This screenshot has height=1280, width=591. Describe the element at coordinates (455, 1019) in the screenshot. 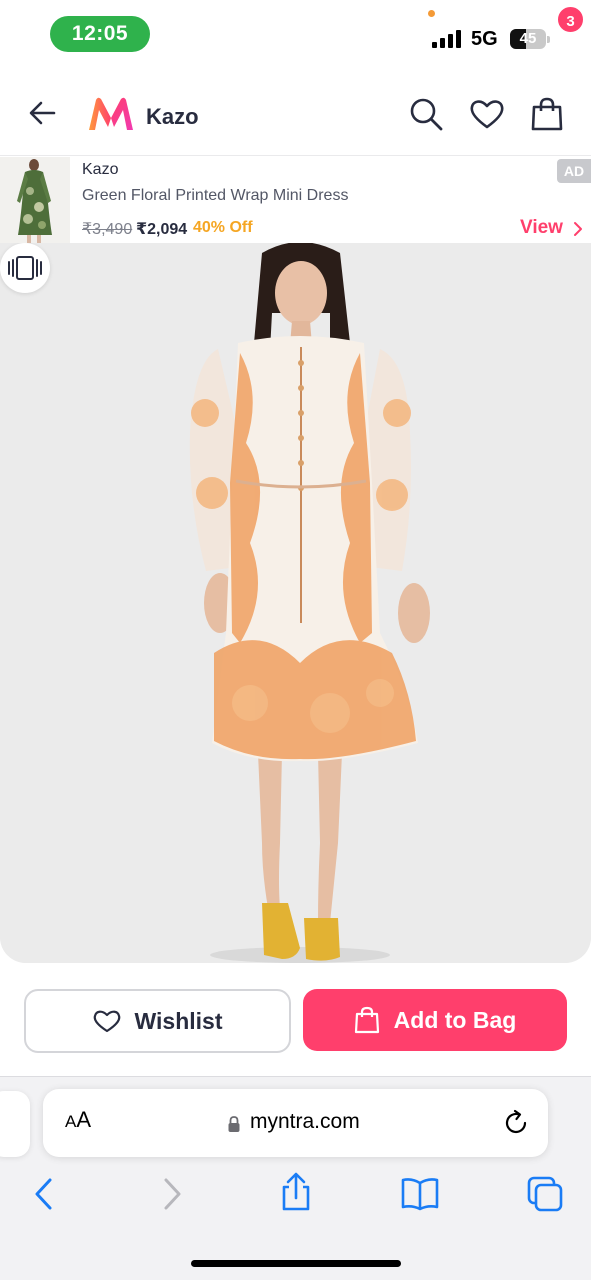

I see `add-to-bag-label: Add to Bag` at that location.